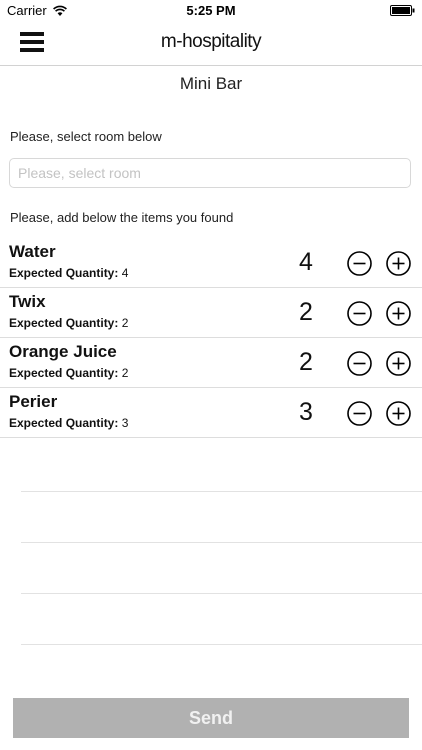 The image size is (422, 750). What do you see at coordinates (402, 10) in the screenshot?
I see `battery-icon` at bounding box center [402, 10].